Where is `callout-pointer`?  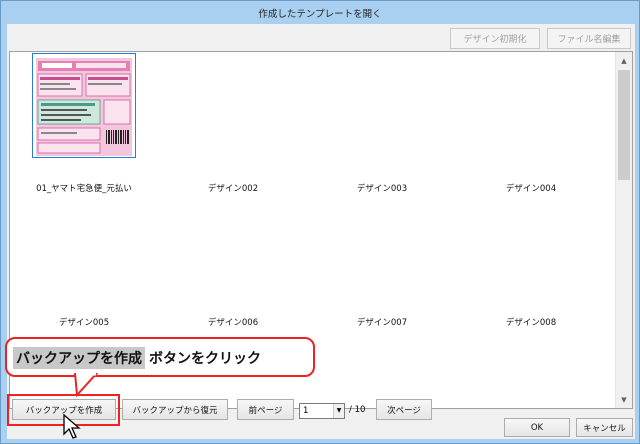 callout-pointer is located at coordinates (86, 385).